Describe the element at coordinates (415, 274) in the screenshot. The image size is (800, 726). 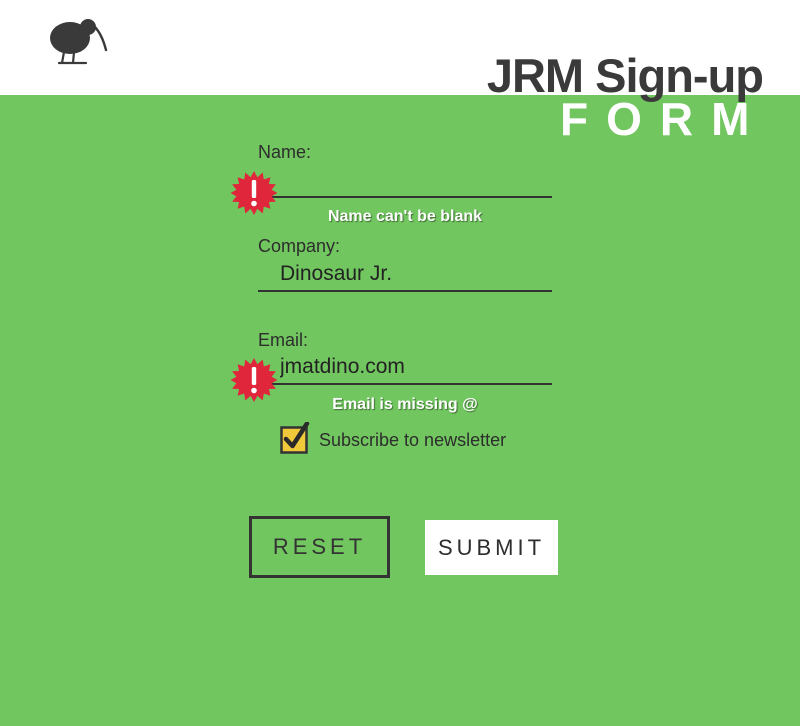
I see `company-field` at that location.